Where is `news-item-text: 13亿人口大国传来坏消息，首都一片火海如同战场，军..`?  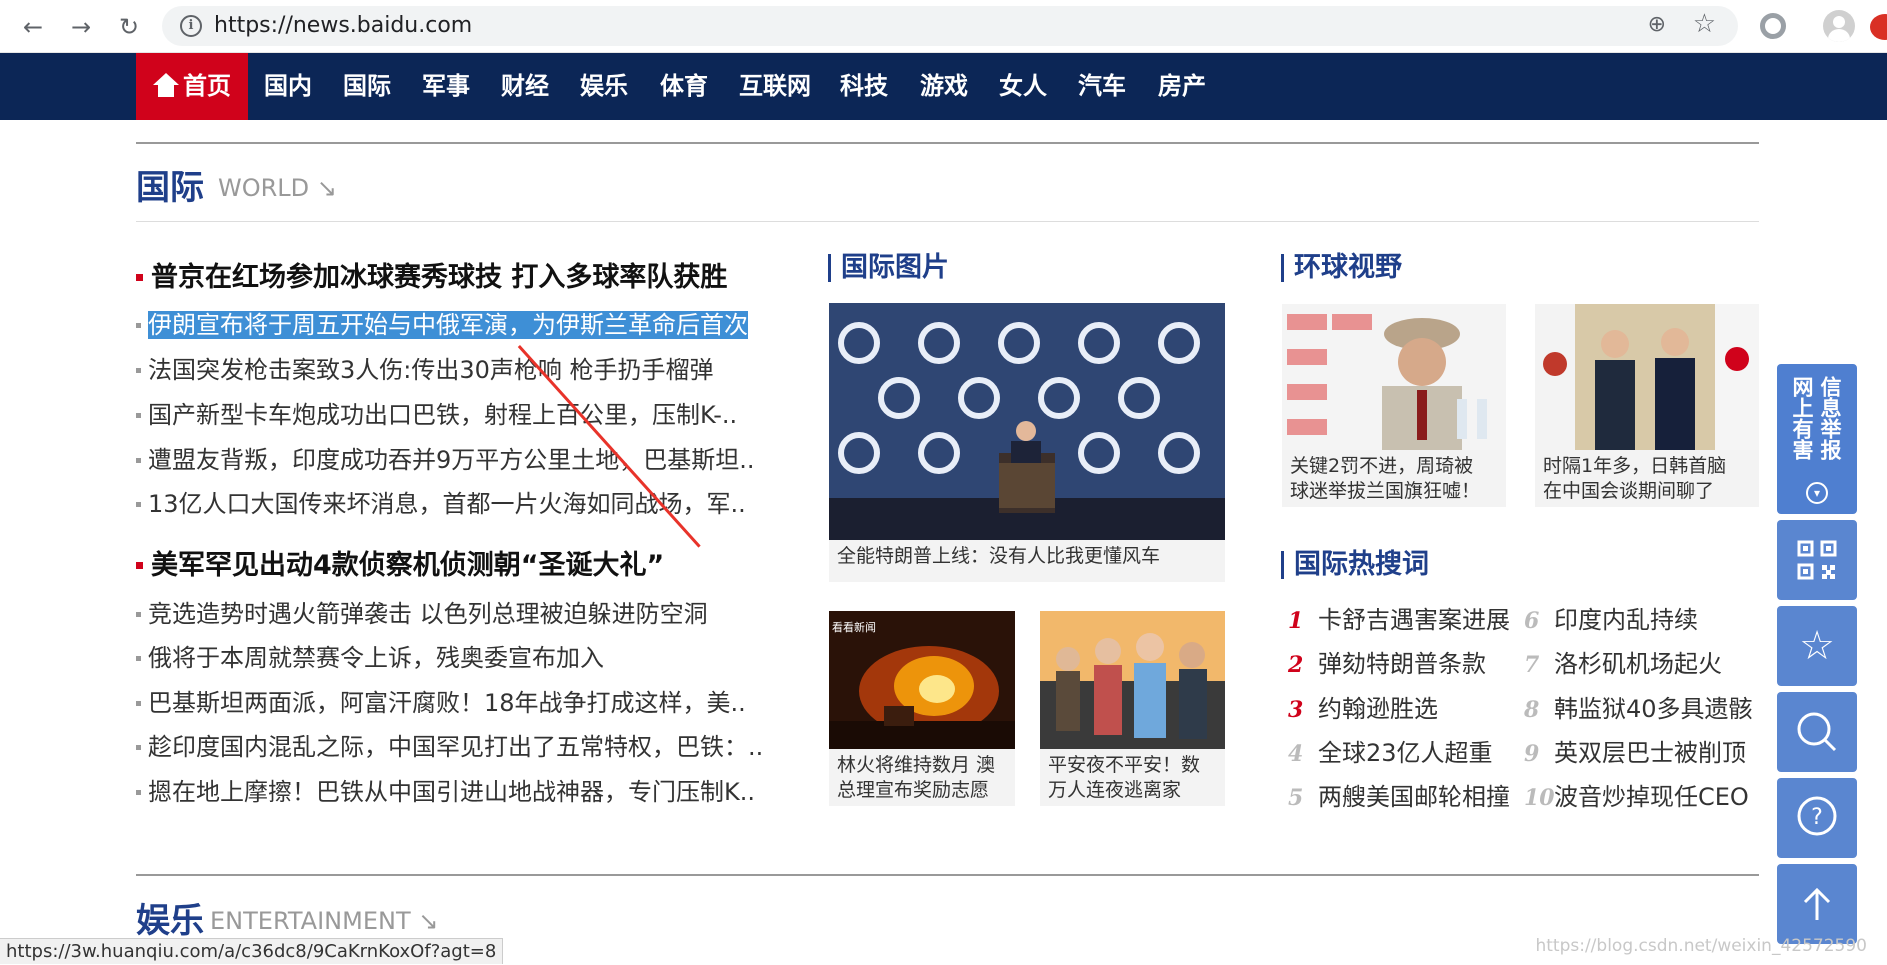 news-item-text: 13亿人口大国传来坏消息，首都一片火海如同战场，军.. is located at coordinates (447, 504).